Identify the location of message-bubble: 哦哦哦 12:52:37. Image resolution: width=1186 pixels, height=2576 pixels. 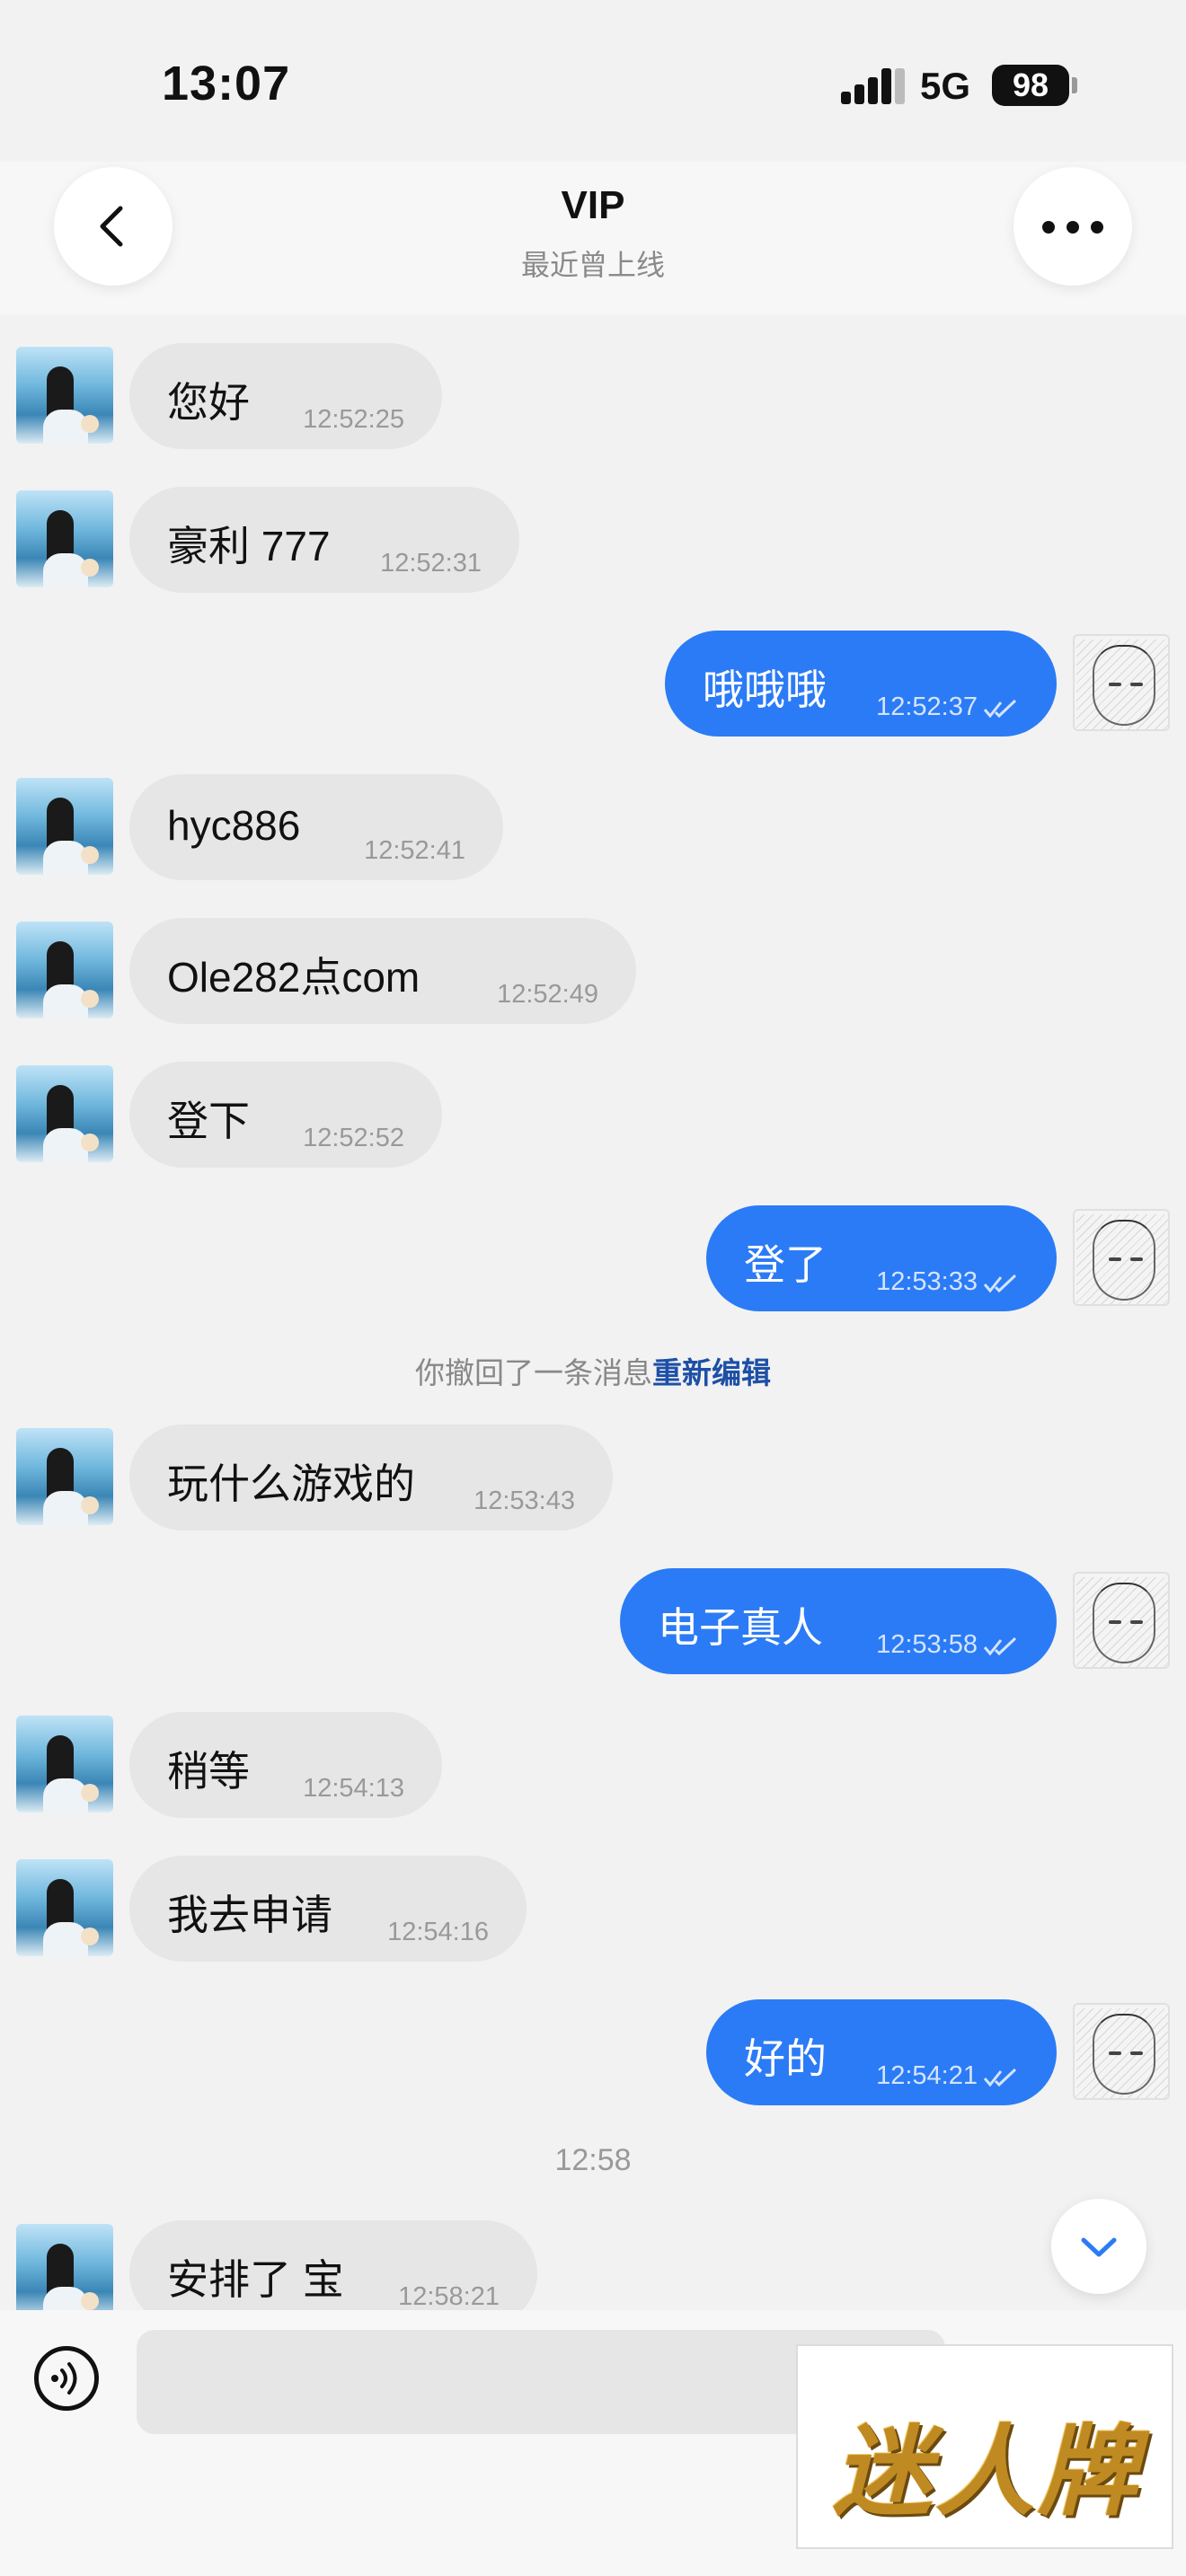
(861, 684).